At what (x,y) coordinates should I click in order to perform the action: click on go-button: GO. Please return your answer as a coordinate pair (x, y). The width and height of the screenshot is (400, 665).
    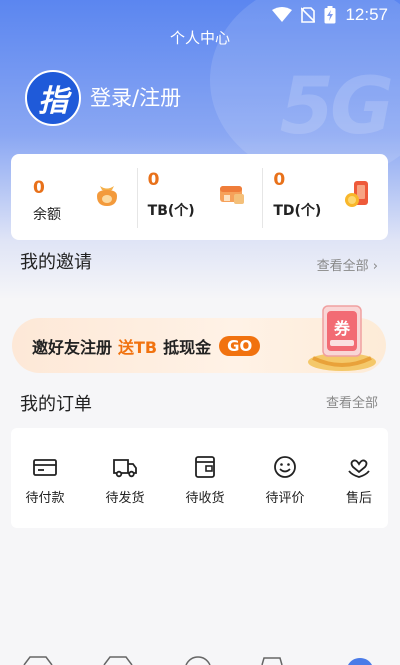
    Looking at the image, I should click on (240, 345).